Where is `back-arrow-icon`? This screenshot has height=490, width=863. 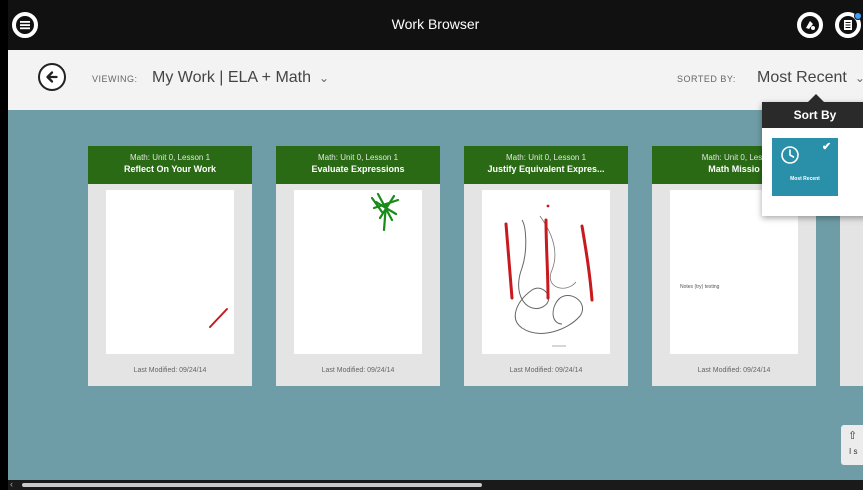
back-arrow-icon is located at coordinates (52, 77).